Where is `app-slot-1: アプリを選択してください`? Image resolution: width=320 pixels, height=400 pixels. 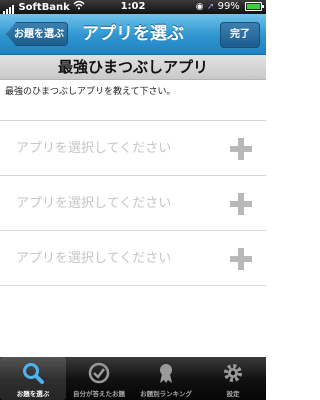 app-slot-1: アプリを選択してください is located at coordinates (133, 148).